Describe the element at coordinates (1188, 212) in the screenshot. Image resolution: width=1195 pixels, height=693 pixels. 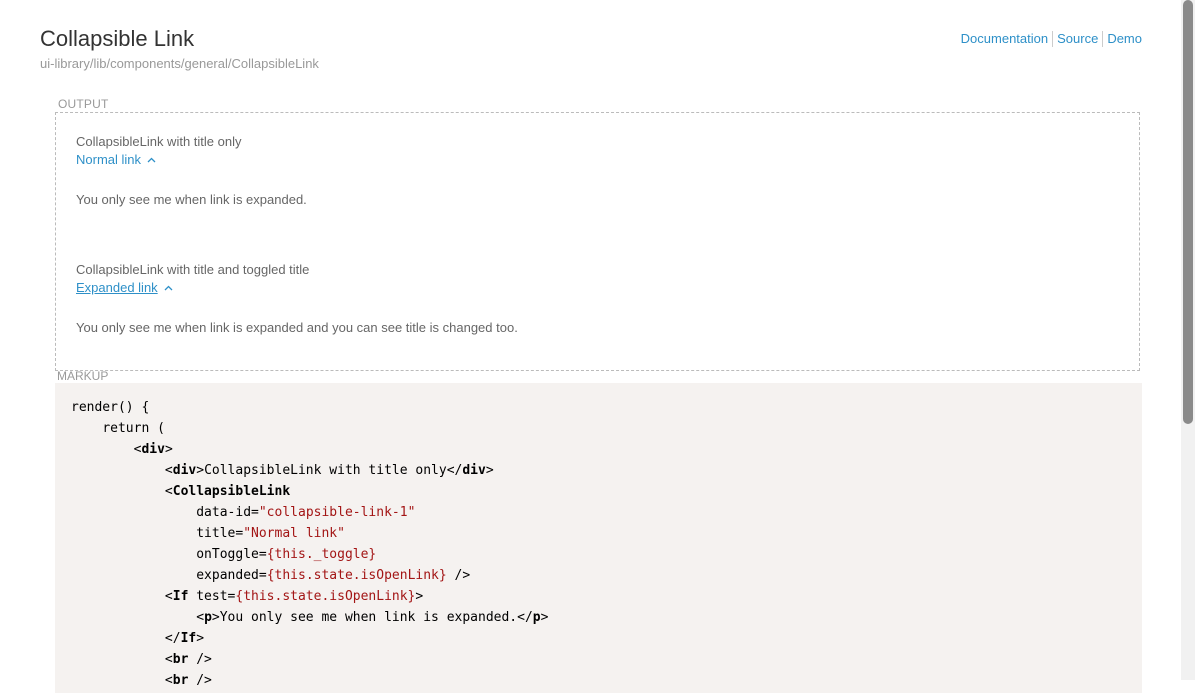
I see `scrollbar-thumb` at that location.